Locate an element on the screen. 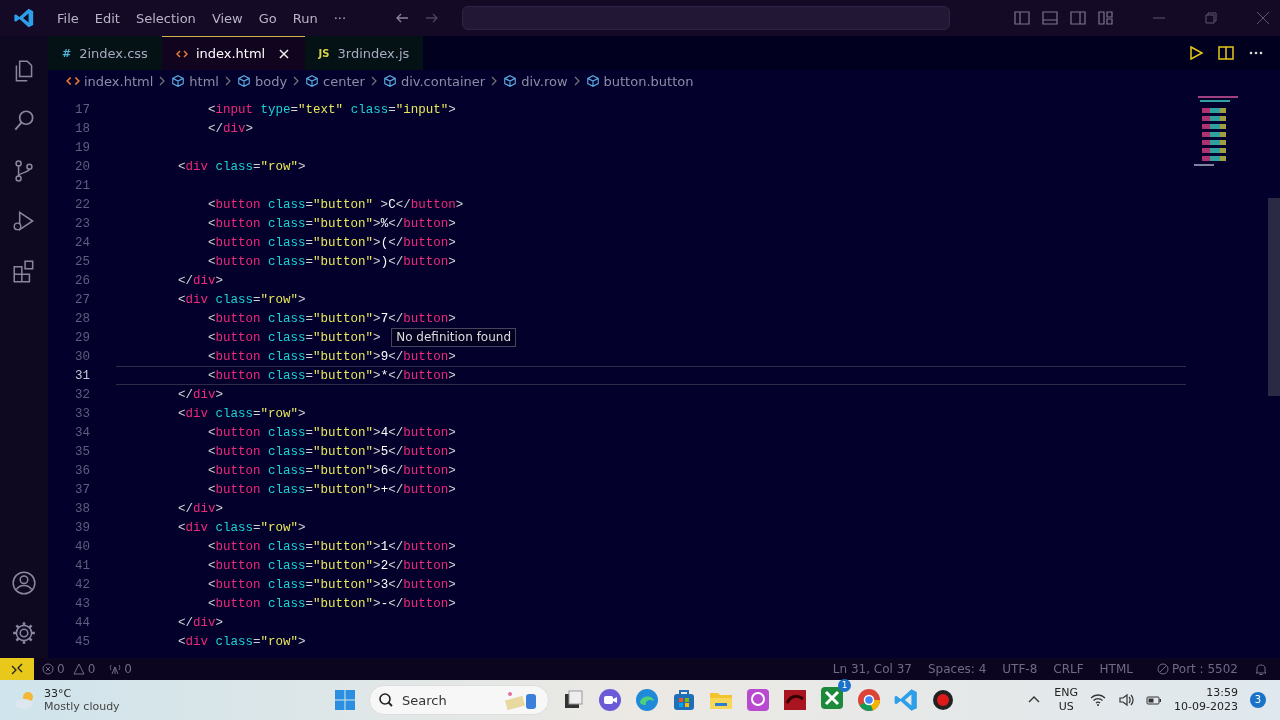 The height and width of the screenshot is (720, 1280). clock: 13:59 10-09-2023 is located at coordinates (1206, 700).